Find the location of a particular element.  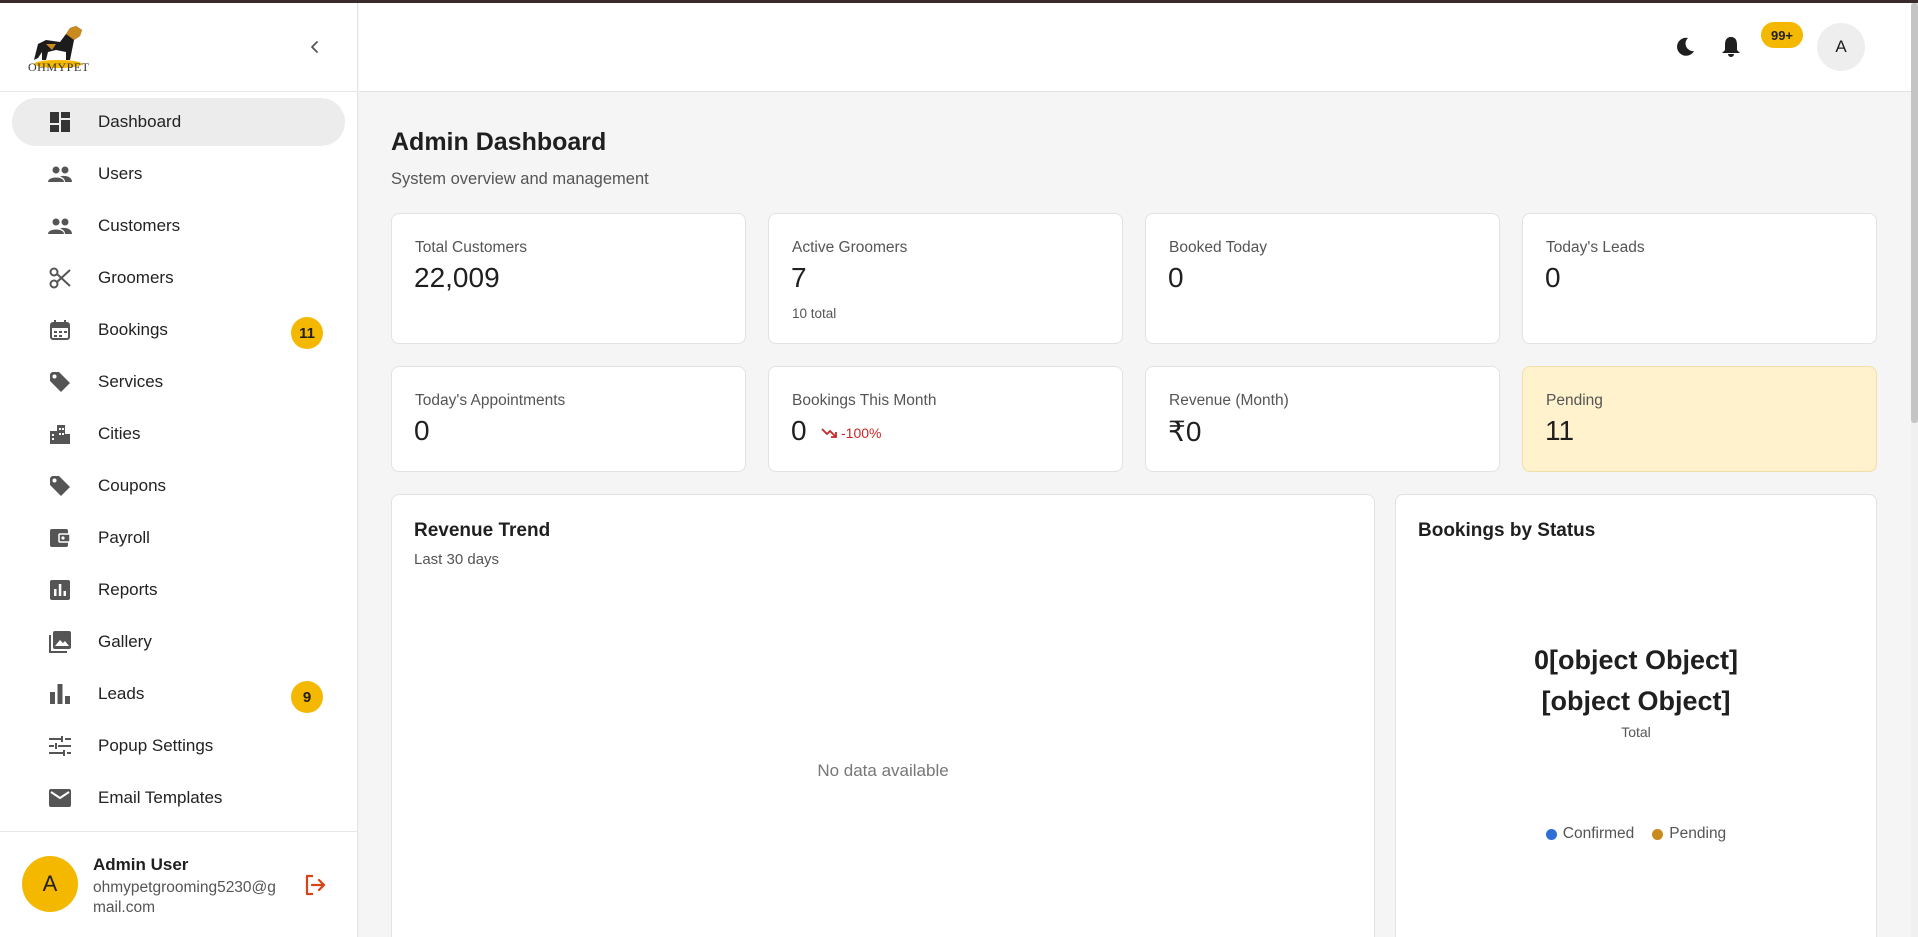

trend-value: -100% is located at coordinates (861, 433).